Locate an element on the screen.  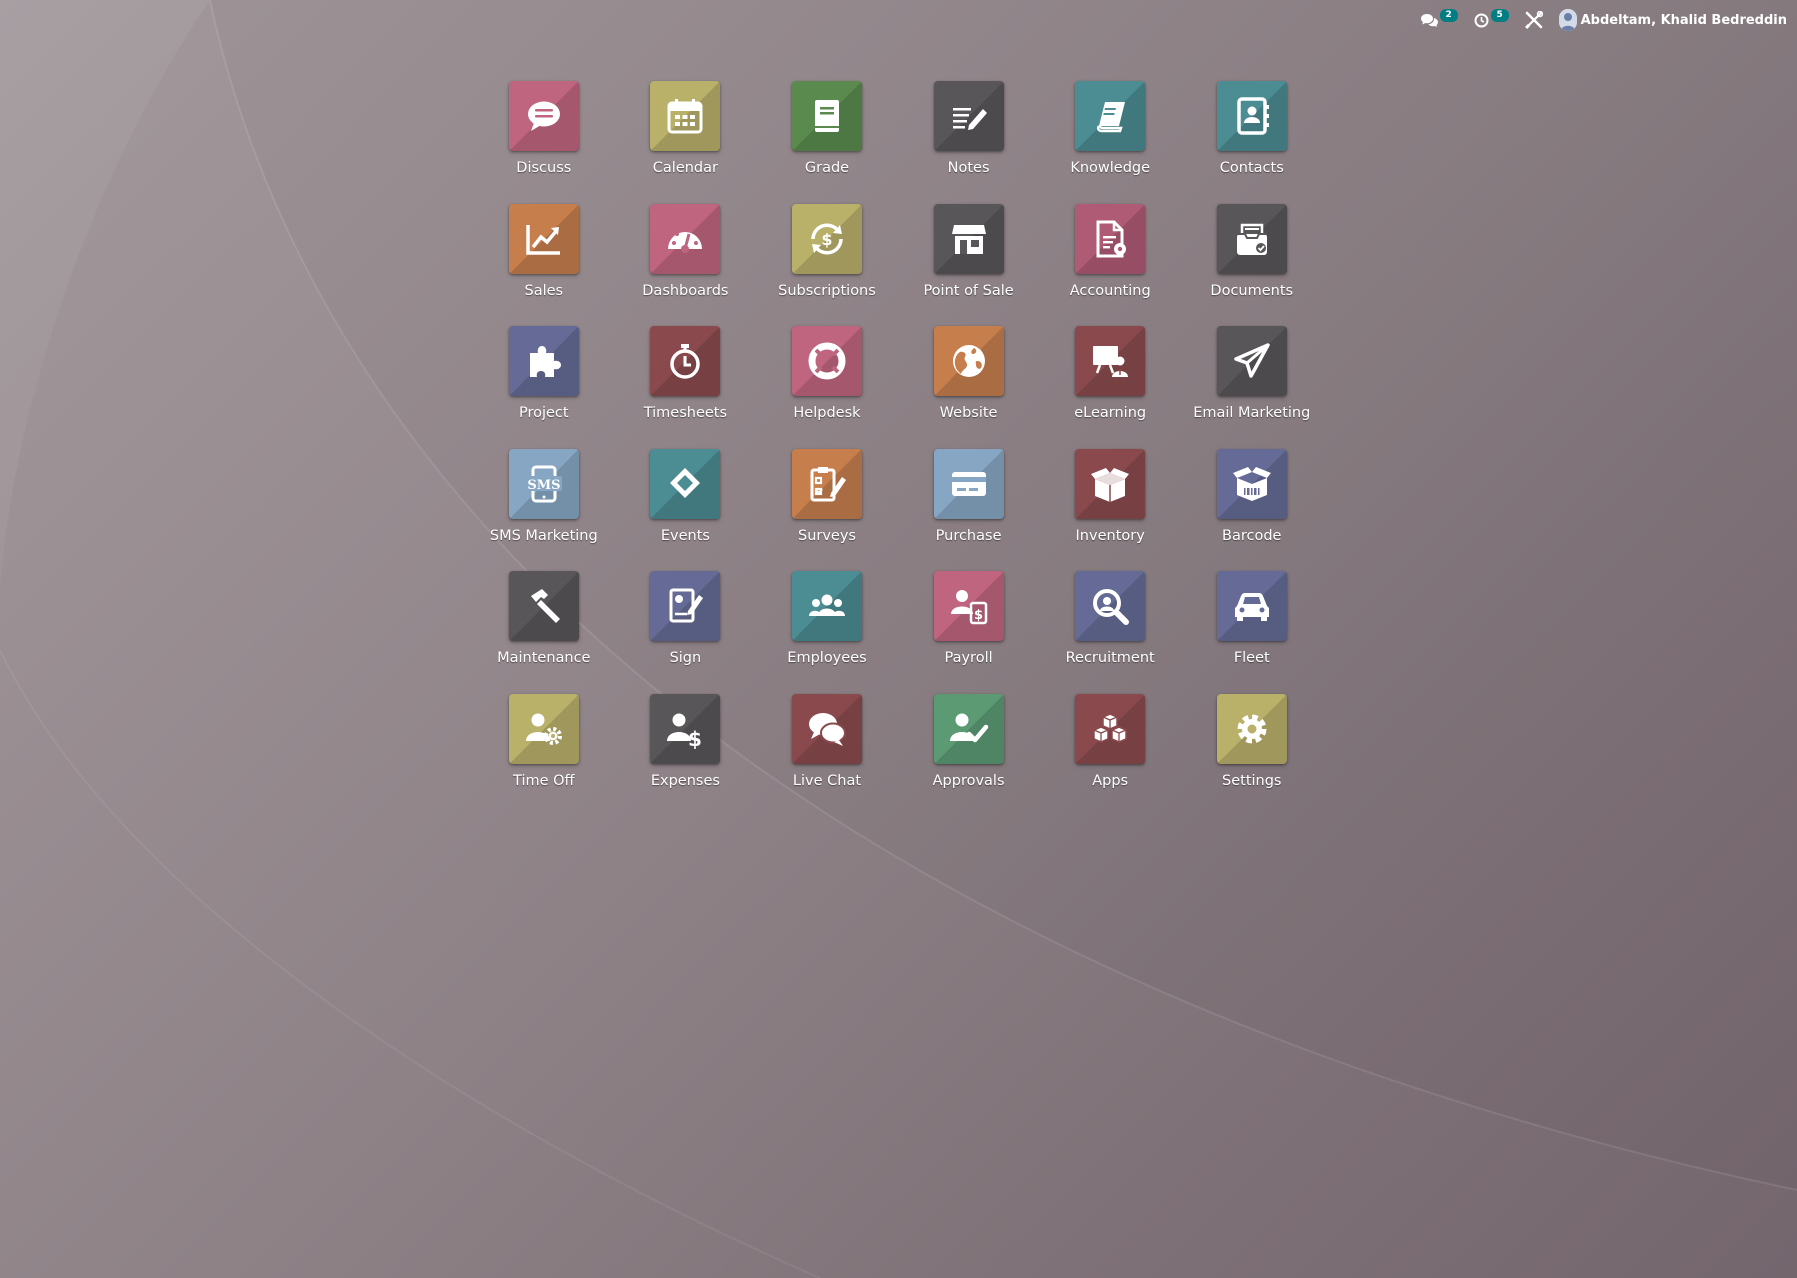
app-label: Email Marketing is located at coordinates (1252, 413).